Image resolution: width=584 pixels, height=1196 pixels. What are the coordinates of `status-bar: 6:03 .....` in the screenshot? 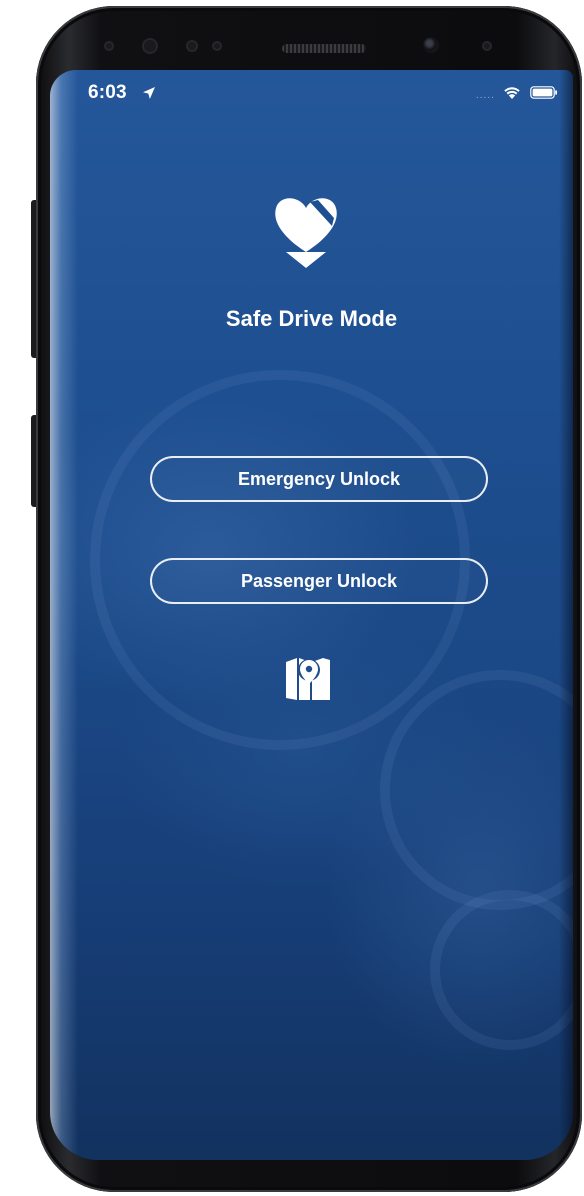 It's located at (311, 94).